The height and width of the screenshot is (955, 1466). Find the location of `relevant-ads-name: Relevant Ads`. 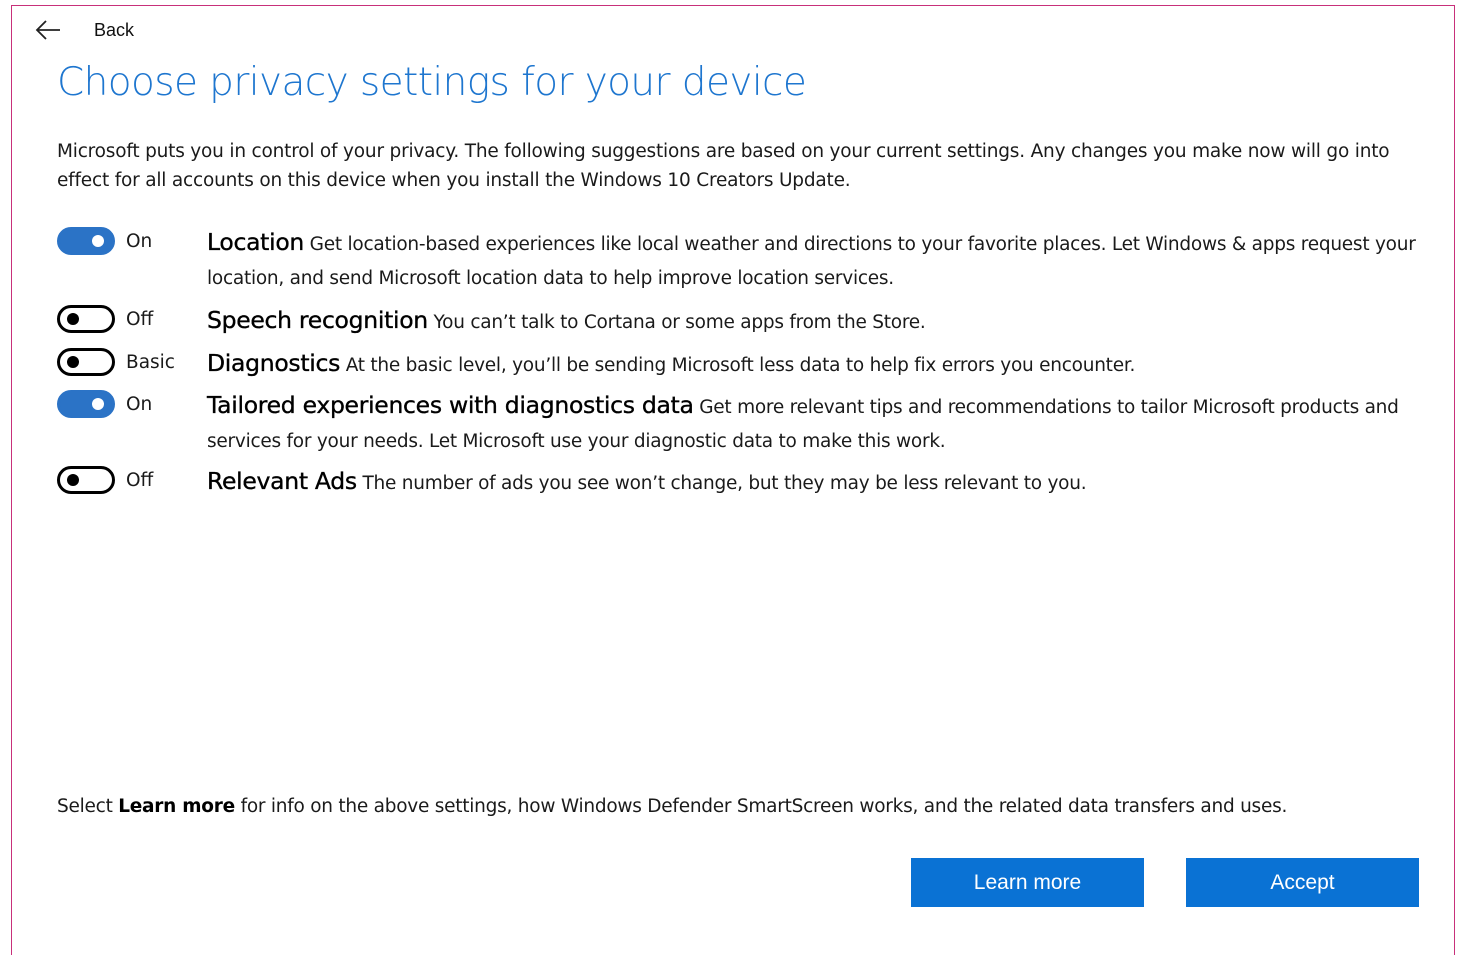

relevant-ads-name: Relevant Ads is located at coordinates (282, 481).